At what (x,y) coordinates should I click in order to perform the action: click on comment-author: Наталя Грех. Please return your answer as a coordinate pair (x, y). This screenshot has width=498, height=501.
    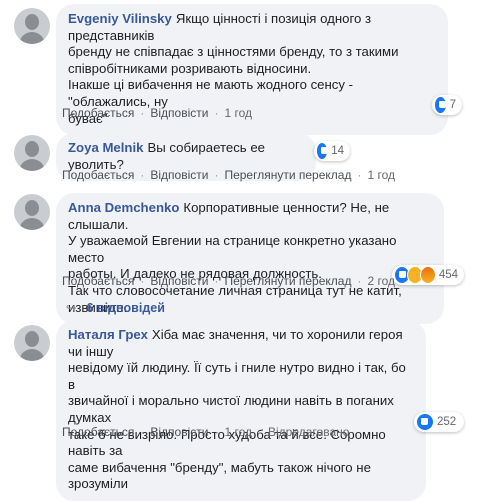
    Looking at the image, I should click on (108, 334).